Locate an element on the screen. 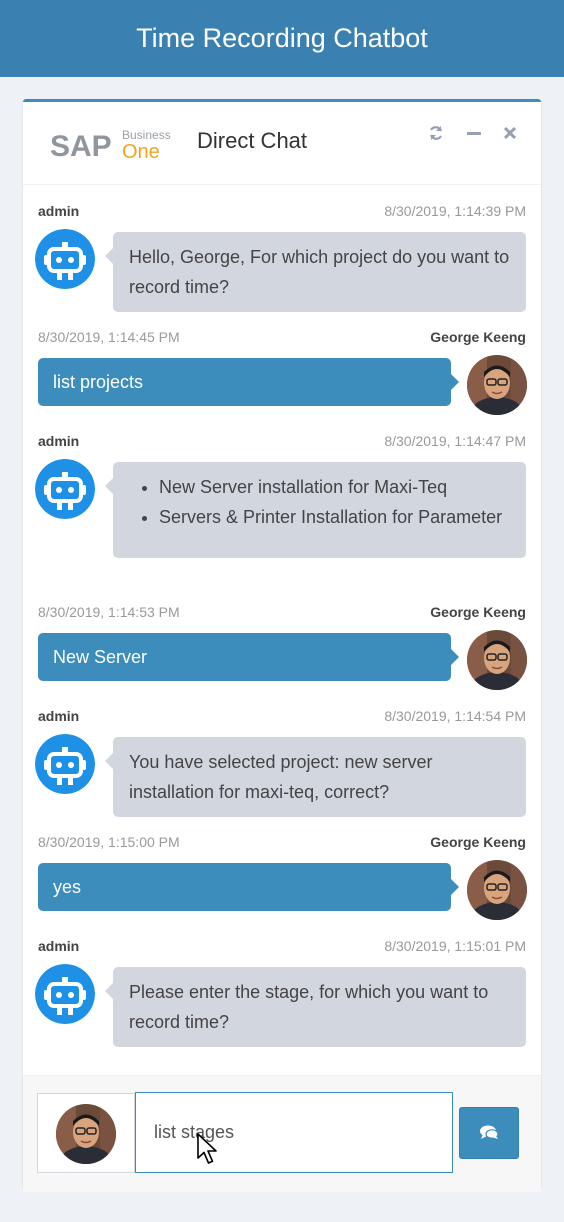  refresh-icon is located at coordinates (436, 133).